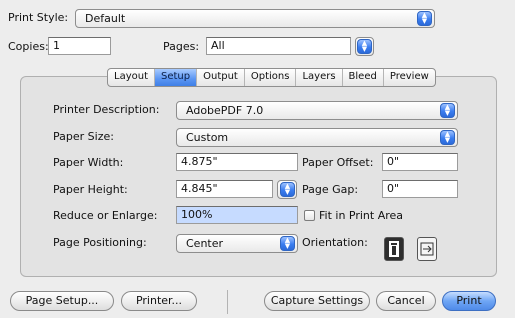  I want to click on pages-field: All, so click(278, 46).